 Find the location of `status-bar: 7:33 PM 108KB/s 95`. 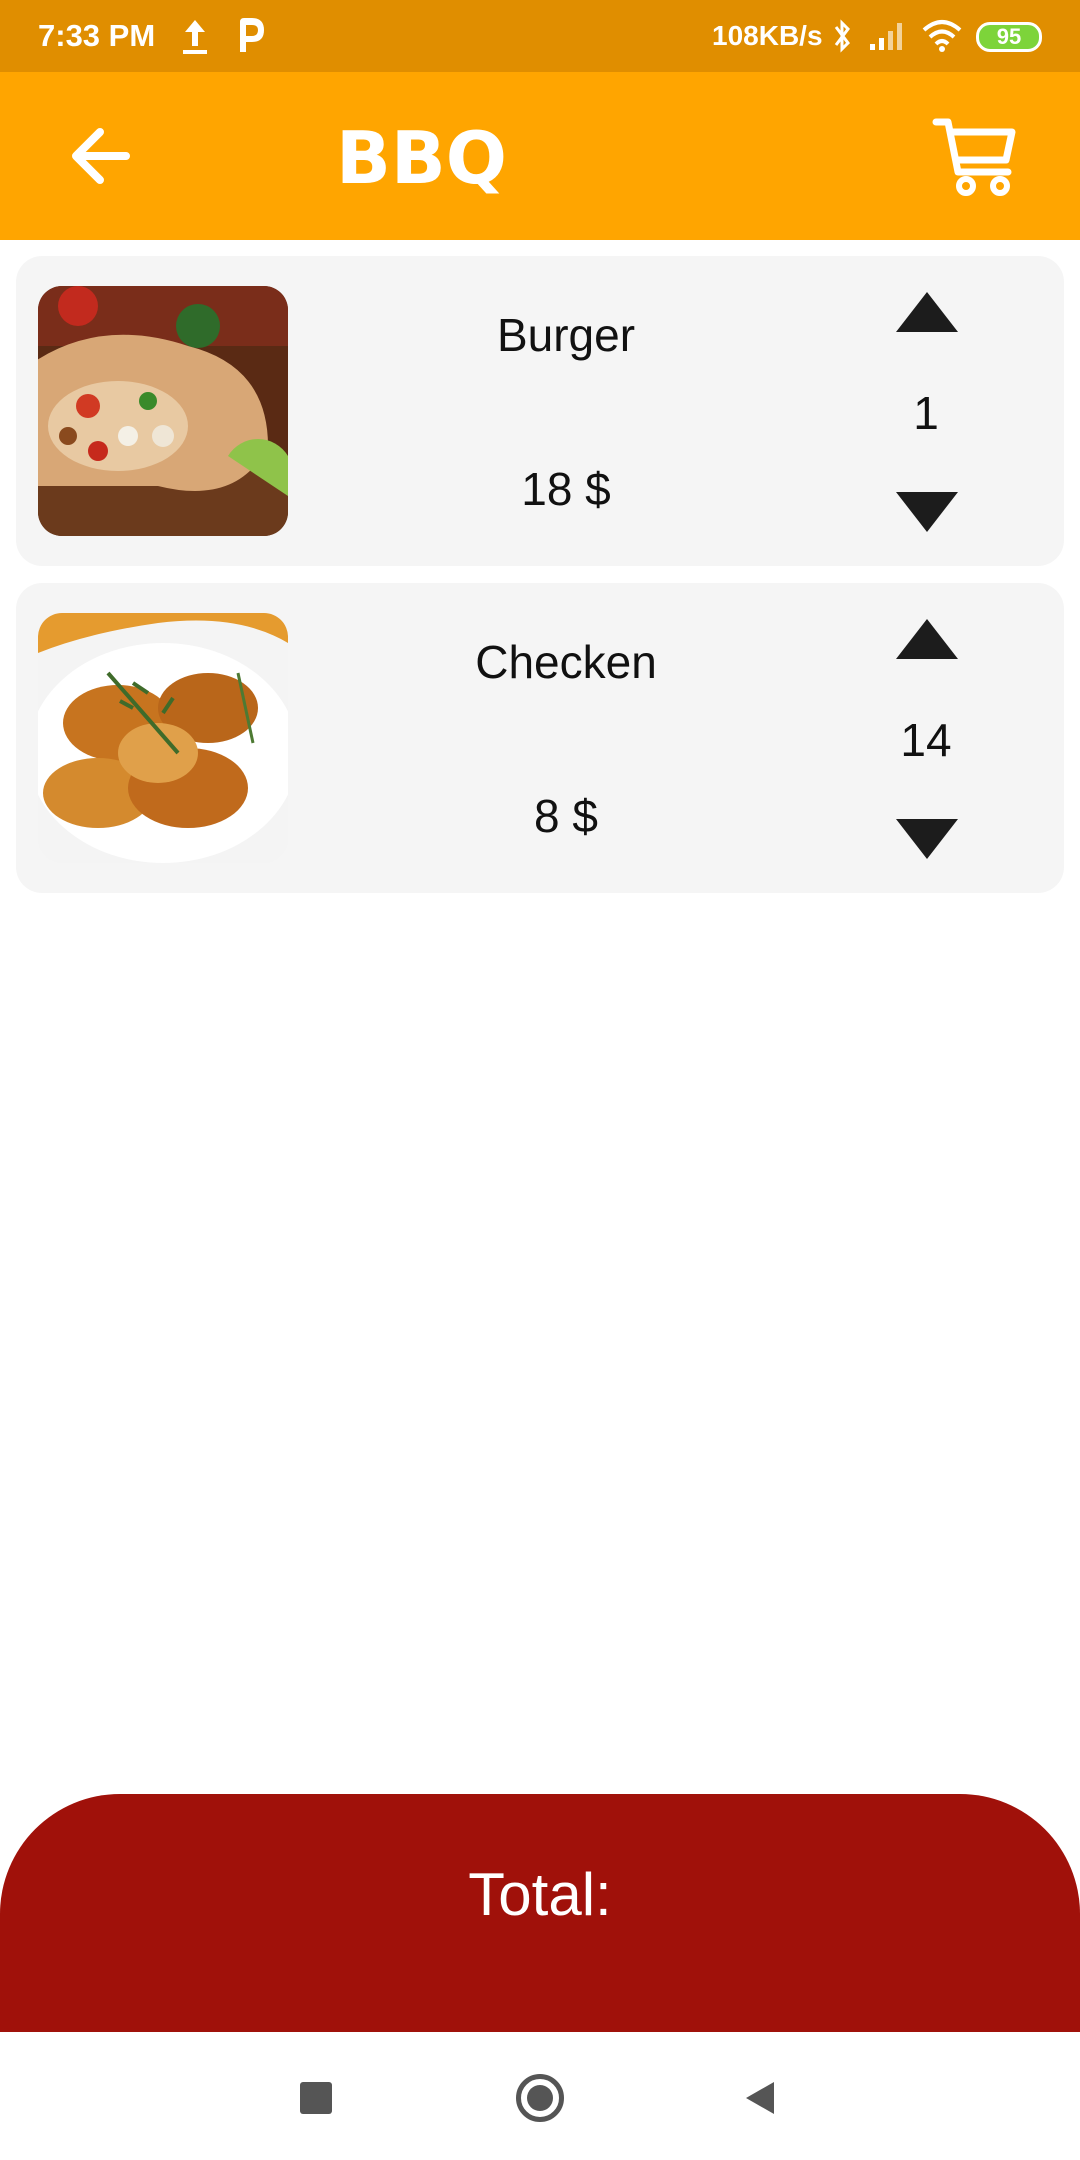

status-bar: 7:33 PM 108KB/s 95 is located at coordinates (540, 36).